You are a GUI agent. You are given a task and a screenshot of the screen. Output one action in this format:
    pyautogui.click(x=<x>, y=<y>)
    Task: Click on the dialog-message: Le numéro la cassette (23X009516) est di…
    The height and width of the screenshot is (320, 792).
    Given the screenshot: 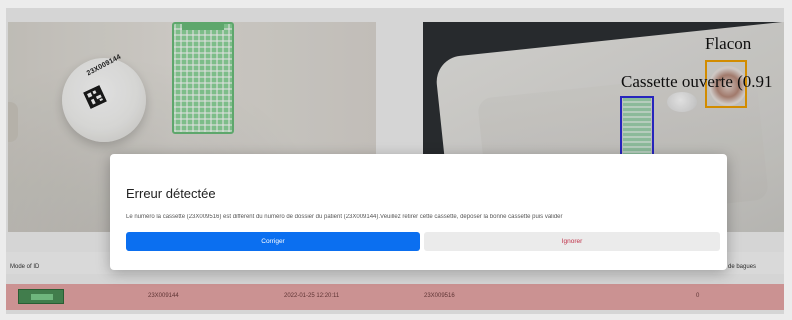 What is the action you would take?
    pyautogui.click(x=344, y=217)
    